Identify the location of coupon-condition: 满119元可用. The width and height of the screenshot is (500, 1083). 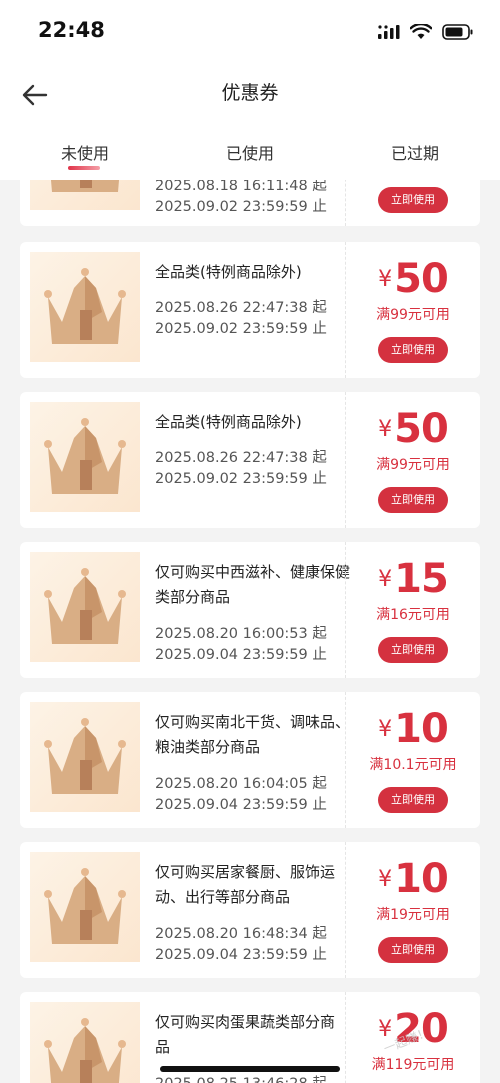
(413, 1065).